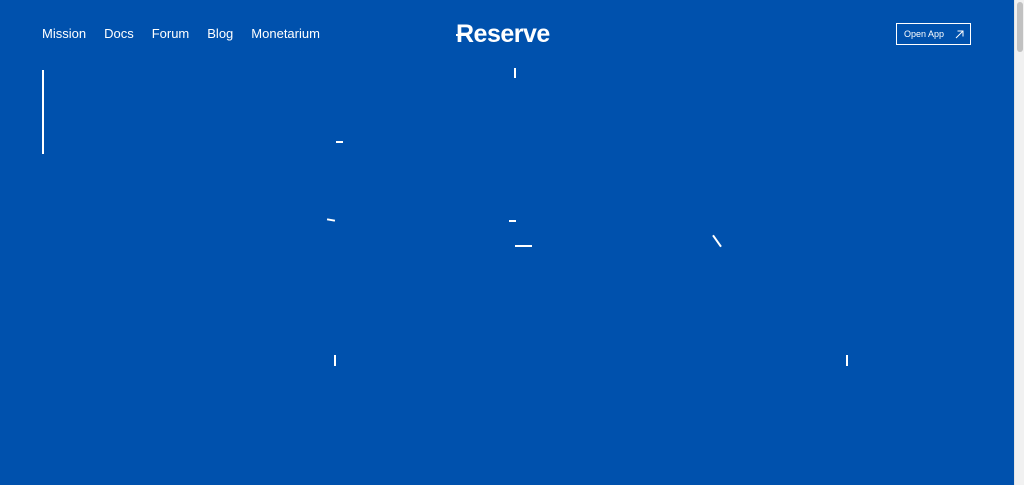  Describe the element at coordinates (959, 34) in the screenshot. I see `arrow-up-right-icon` at that location.